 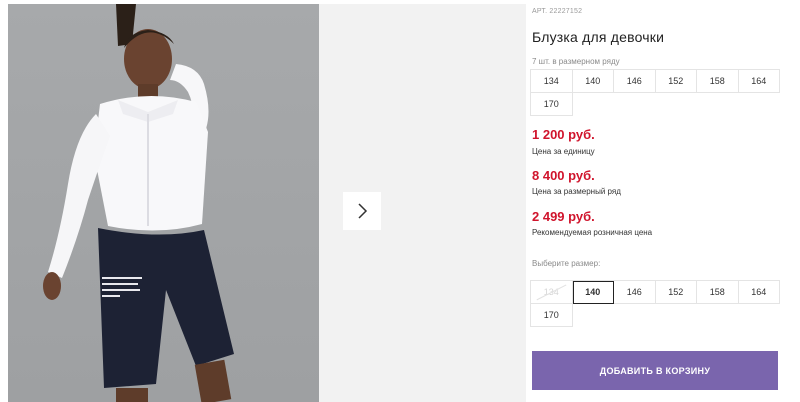 What do you see at coordinates (557, 11) in the screenshot?
I see `article-number: АРТ. 22227152` at bounding box center [557, 11].